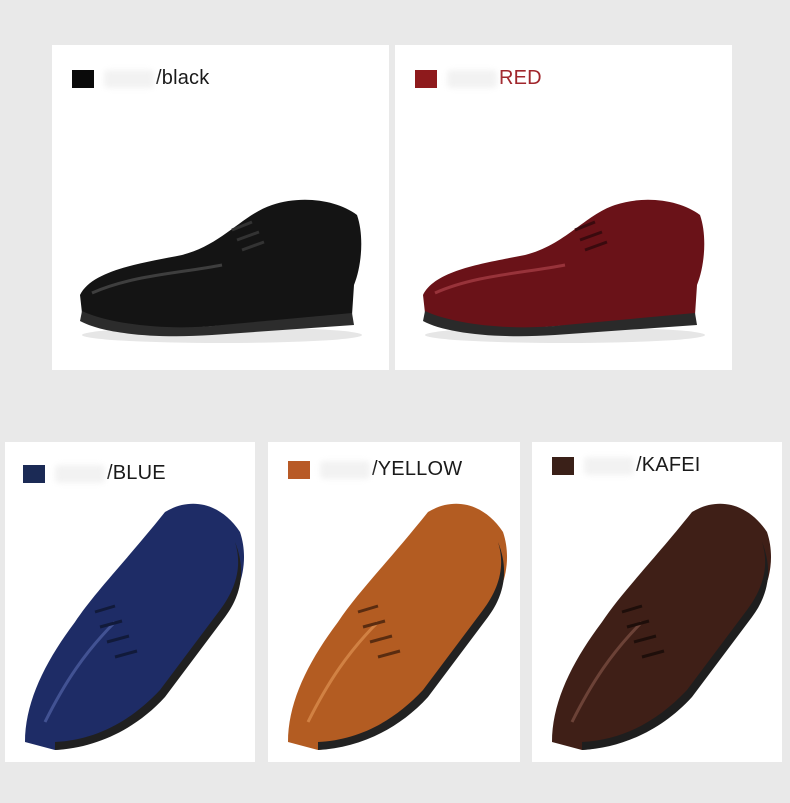  What do you see at coordinates (662, 626) in the screenshot?
I see `shoe-image-kafei` at bounding box center [662, 626].